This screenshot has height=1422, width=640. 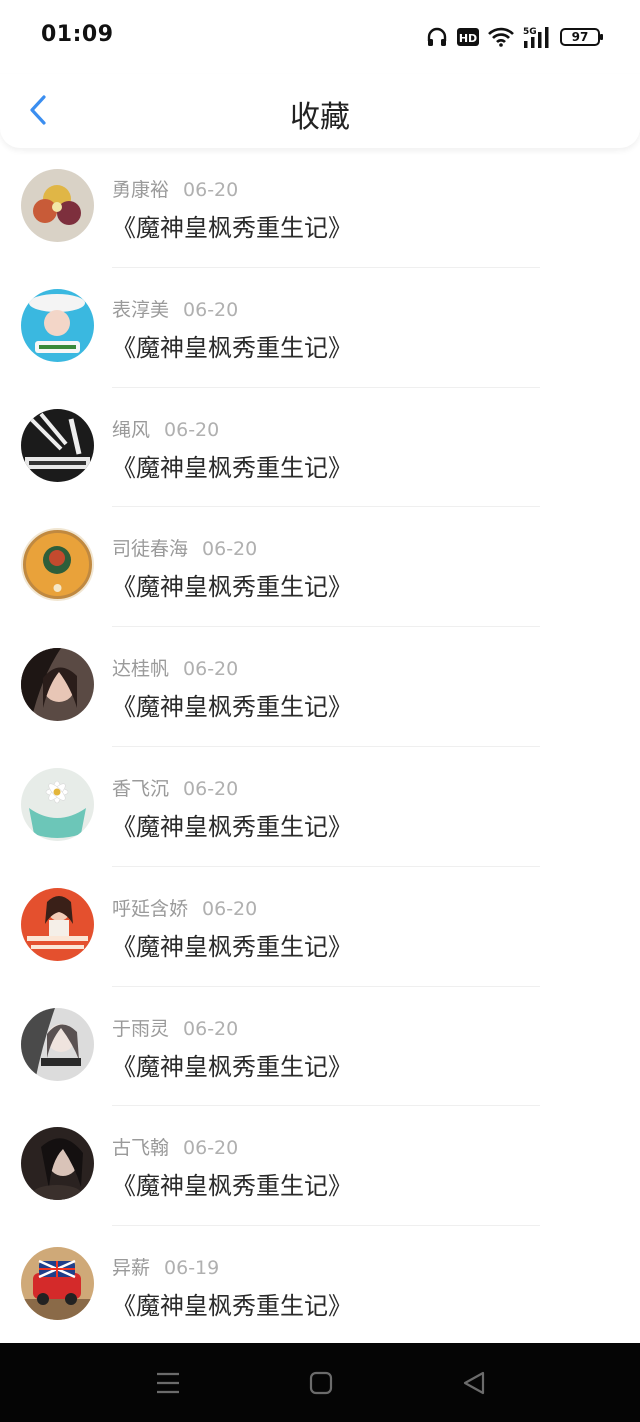 What do you see at coordinates (150, 908) in the screenshot?
I see `username: 呼延含娇` at bounding box center [150, 908].